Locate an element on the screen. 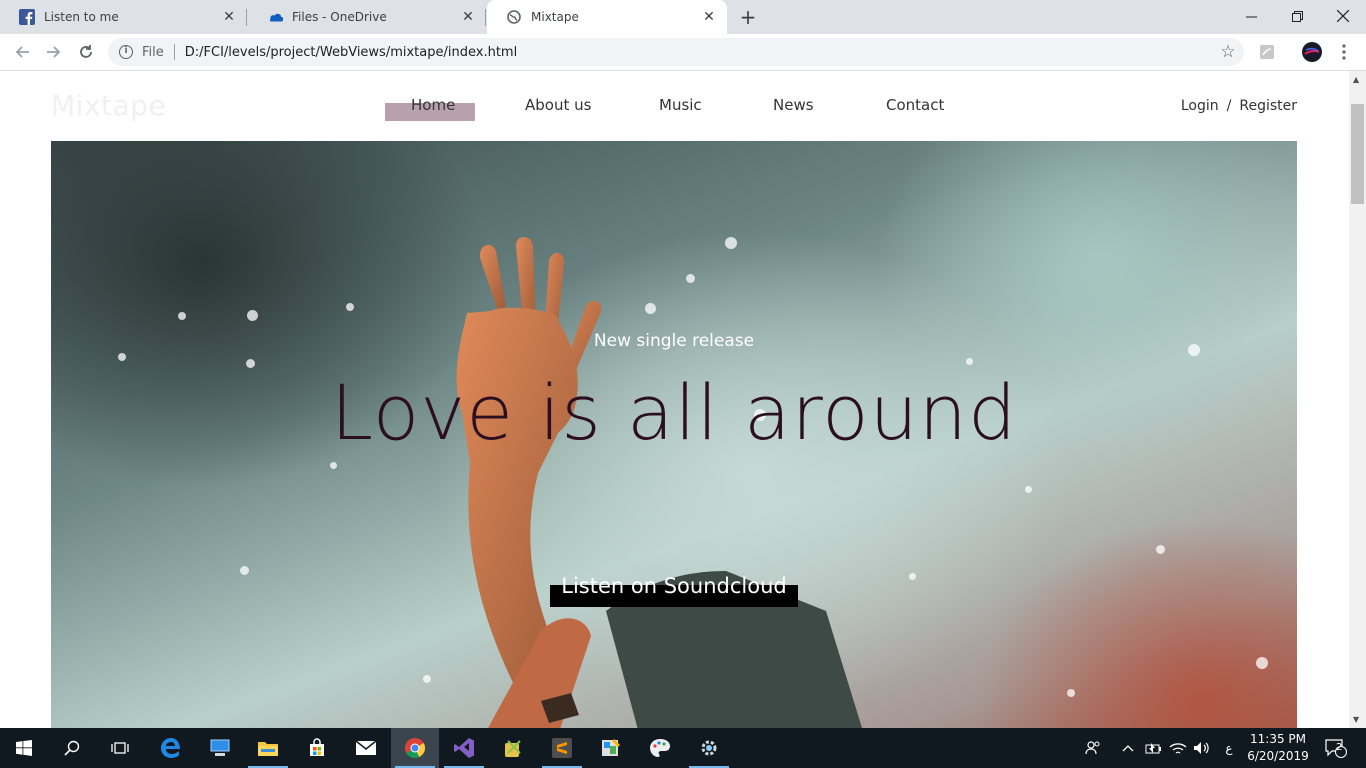 This screenshot has height=768, width=1366. register-link: Register is located at coordinates (1268, 106).